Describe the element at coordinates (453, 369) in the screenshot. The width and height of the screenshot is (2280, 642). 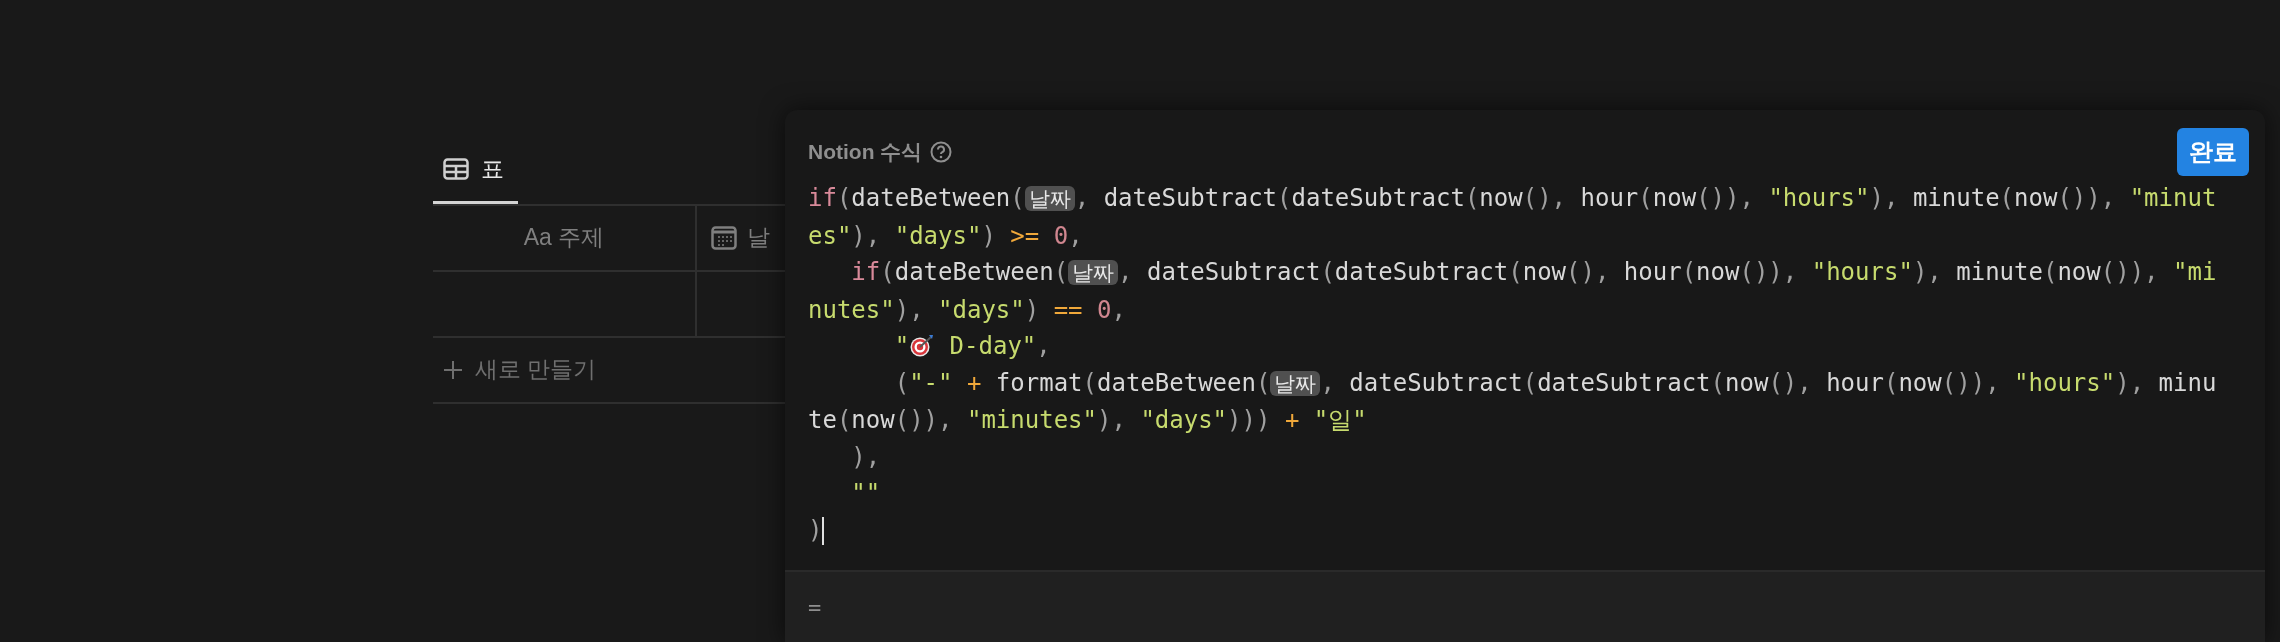
I see `plus-icon` at that location.